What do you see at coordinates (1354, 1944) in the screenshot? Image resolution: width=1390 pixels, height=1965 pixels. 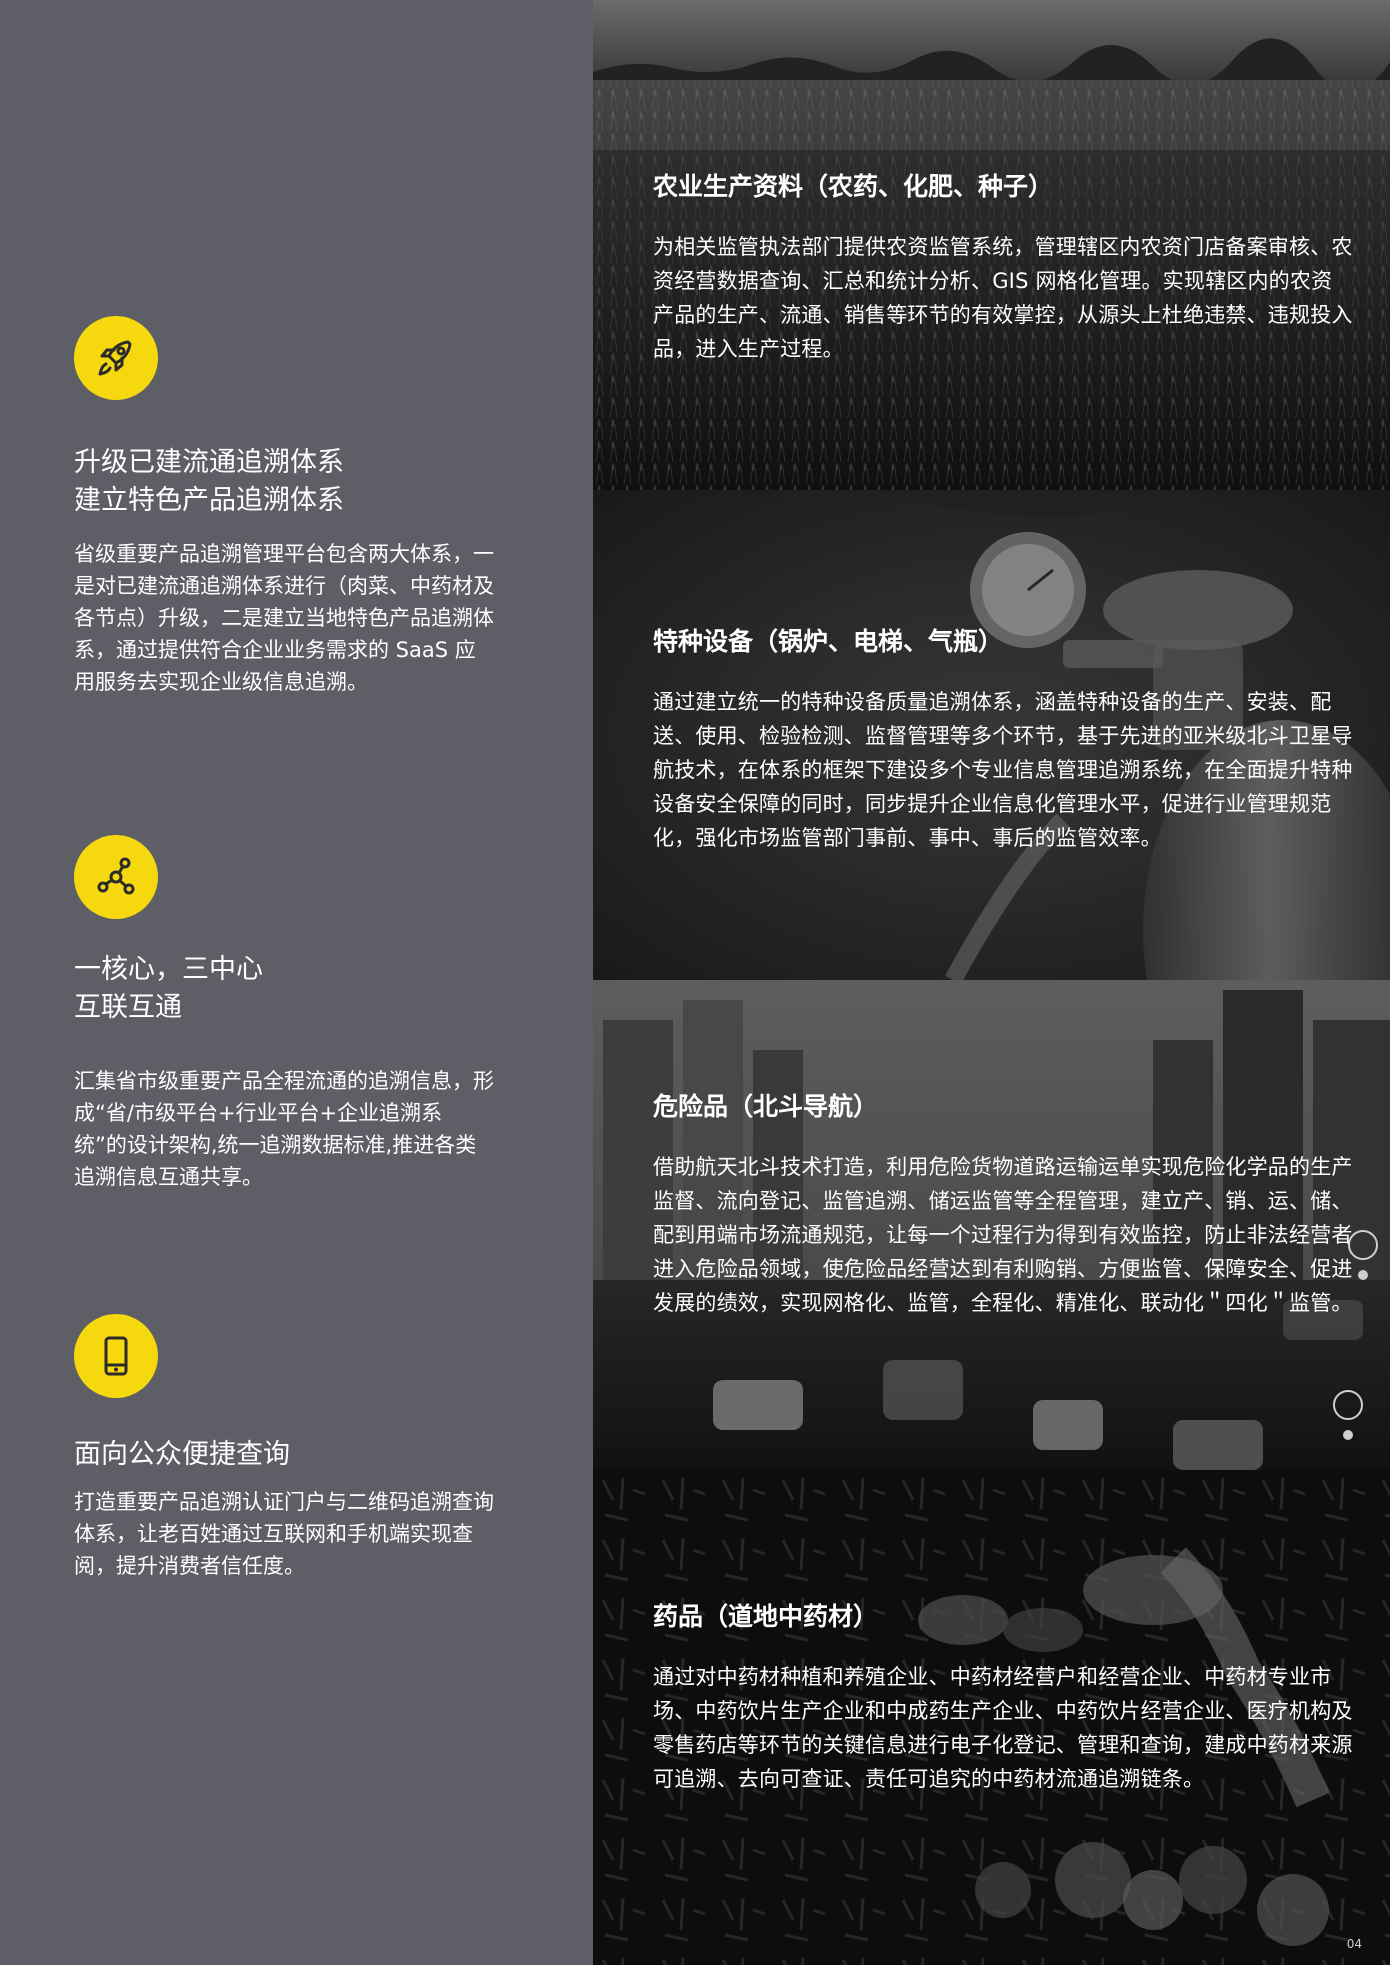 I see `page-number: 04` at bounding box center [1354, 1944].